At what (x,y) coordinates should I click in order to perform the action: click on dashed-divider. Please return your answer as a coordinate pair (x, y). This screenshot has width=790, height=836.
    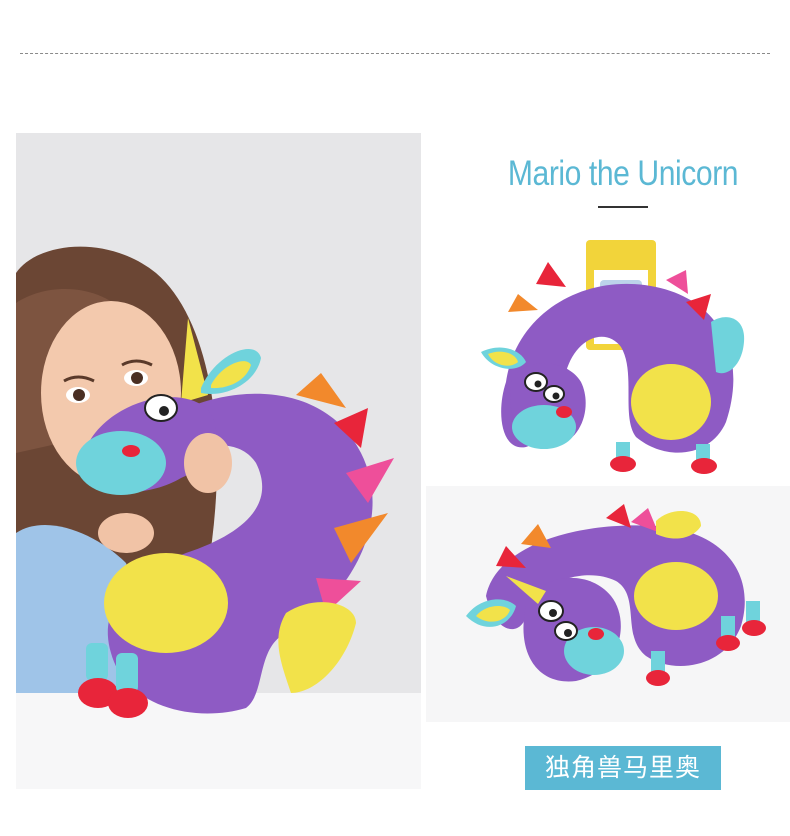
    Looking at the image, I should click on (395, 53).